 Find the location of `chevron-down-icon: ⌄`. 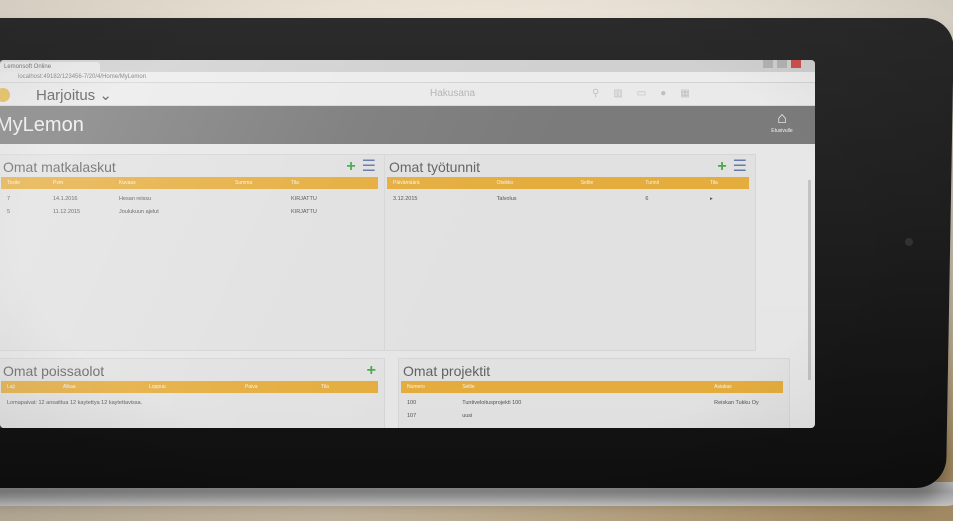

chevron-down-icon: ⌄ is located at coordinates (105, 95).